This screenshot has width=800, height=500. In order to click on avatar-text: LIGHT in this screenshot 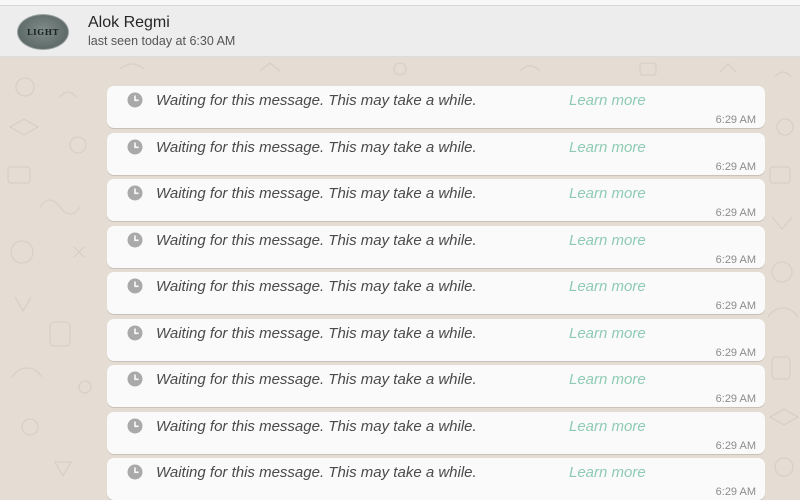, I will do `click(43, 32)`.